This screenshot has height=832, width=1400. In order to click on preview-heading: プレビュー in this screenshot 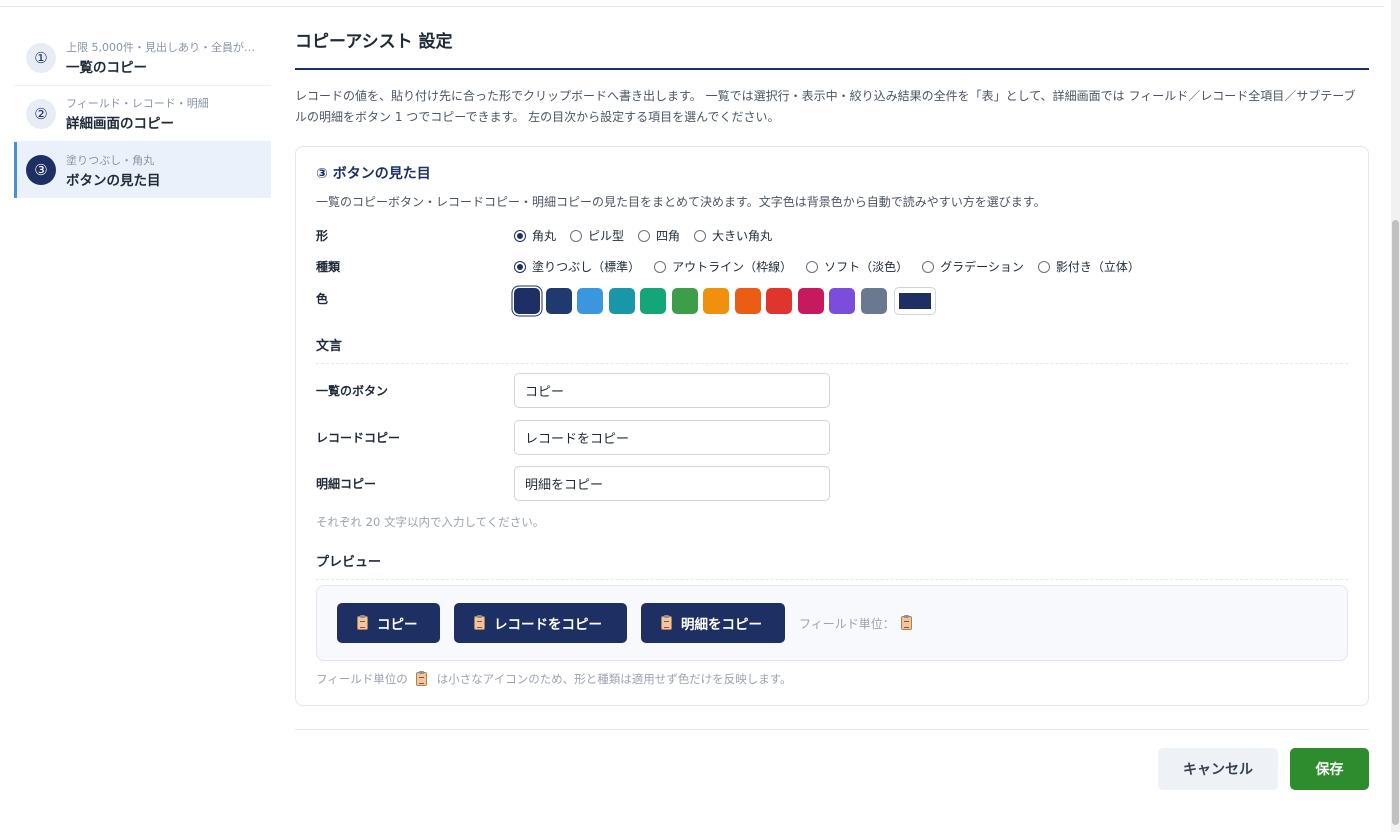, I will do `click(832, 565)`.